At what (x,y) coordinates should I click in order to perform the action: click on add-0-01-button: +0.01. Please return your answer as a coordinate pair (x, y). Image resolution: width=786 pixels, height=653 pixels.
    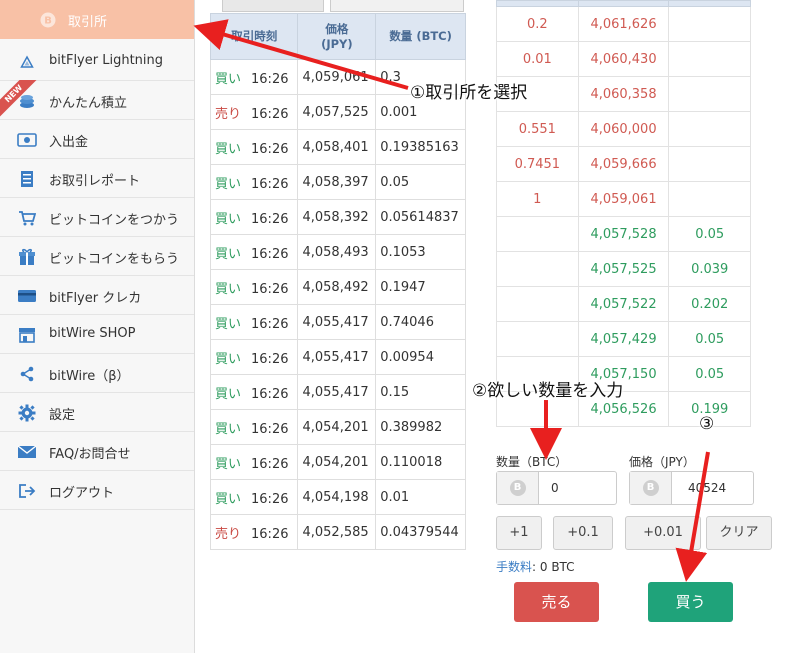
    Looking at the image, I should click on (663, 533).